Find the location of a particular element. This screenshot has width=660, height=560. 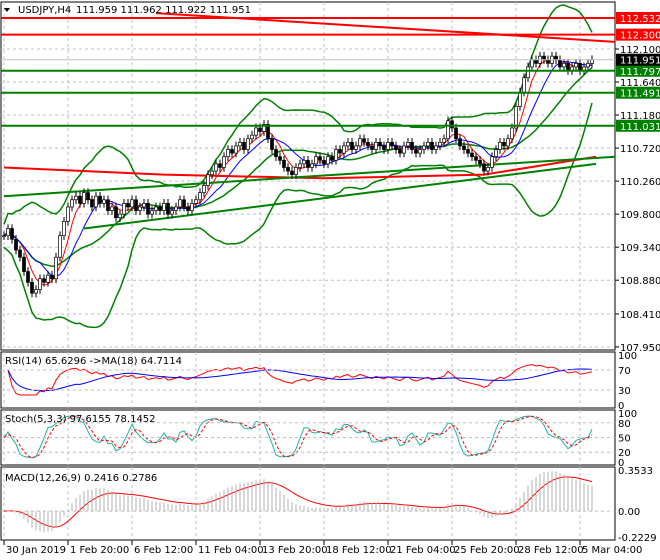

time-axis-label: 13 Feb 20:00 is located at coordinates (295, 550).